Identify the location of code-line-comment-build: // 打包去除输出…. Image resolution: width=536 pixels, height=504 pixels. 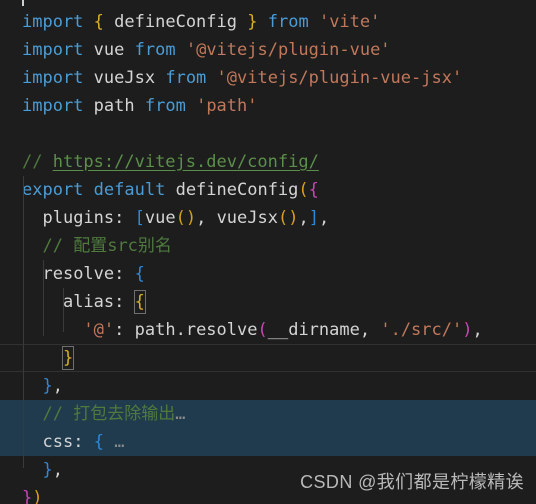
(268, 414).